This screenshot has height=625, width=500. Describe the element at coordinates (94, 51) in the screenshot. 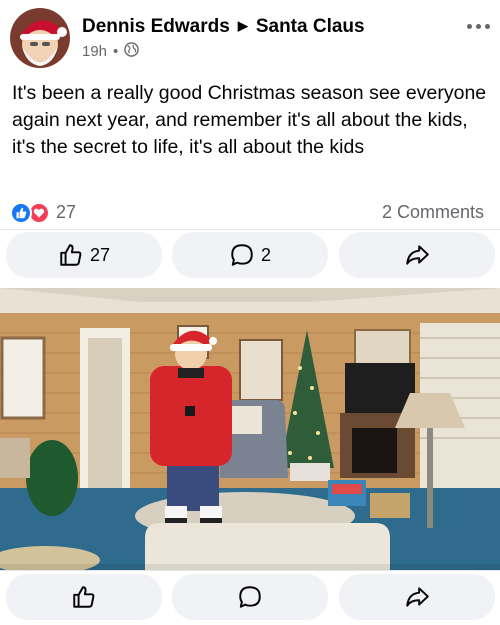

I see `post-time: 19h` at that location.